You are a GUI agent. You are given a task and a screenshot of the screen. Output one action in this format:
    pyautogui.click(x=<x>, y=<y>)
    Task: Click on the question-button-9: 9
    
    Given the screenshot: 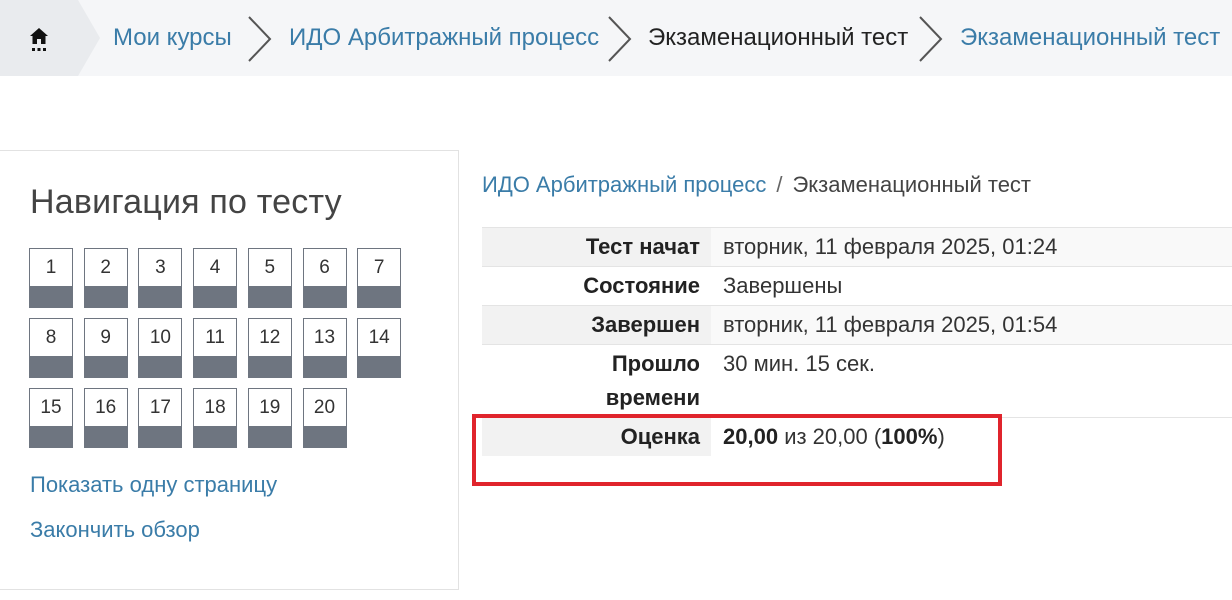 What is the action you would take?
    pyautogui.click(x=105, y=348)
    